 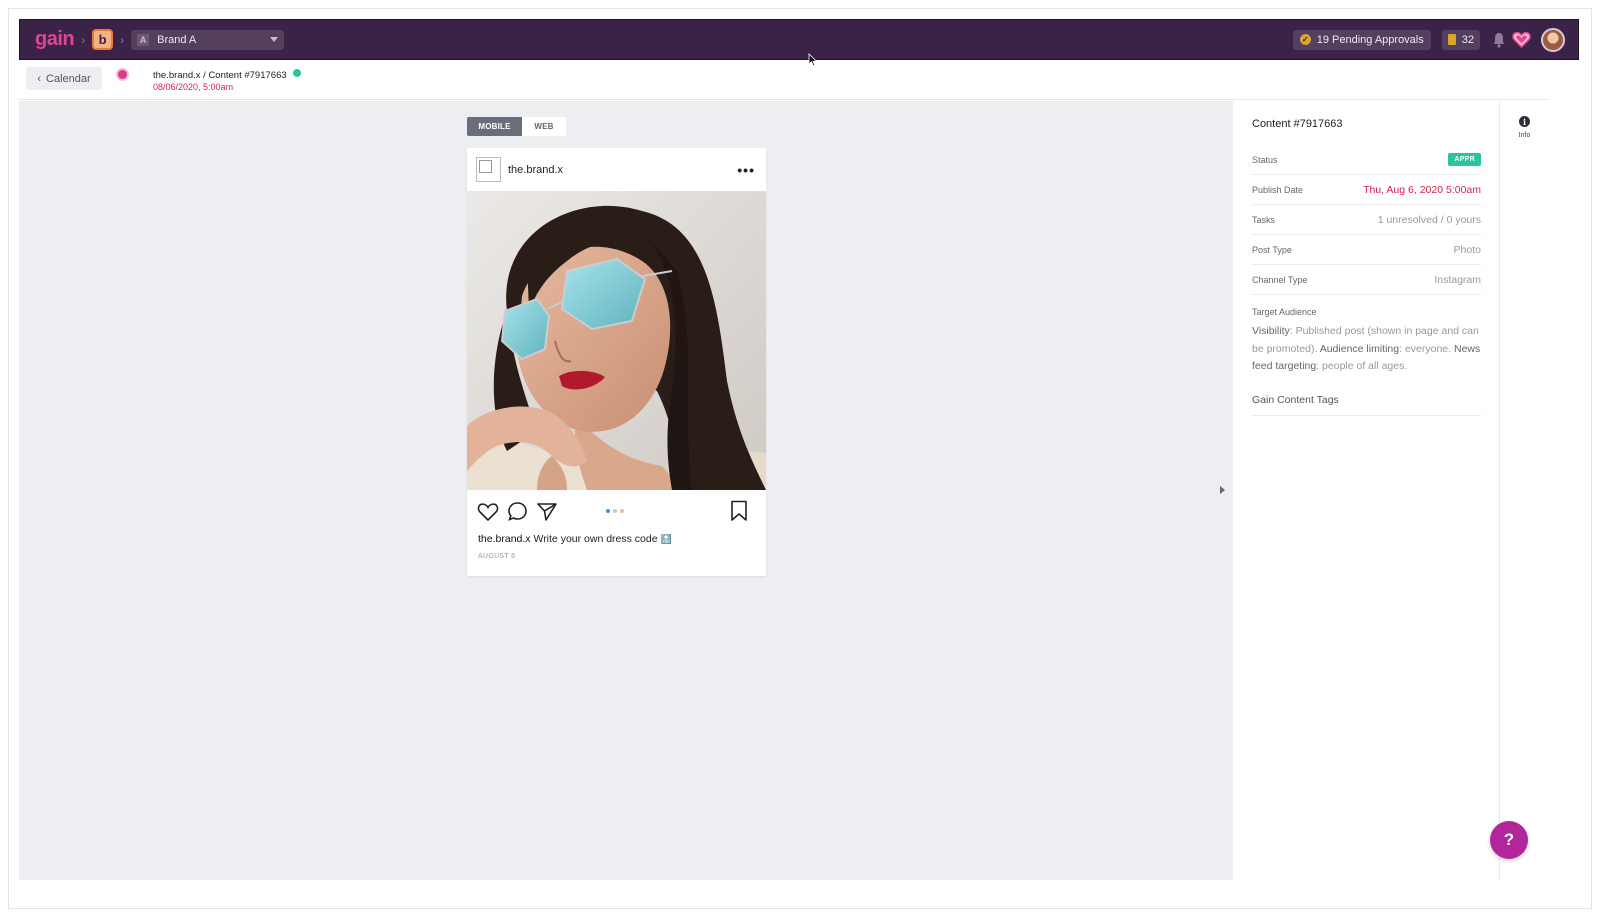 What do you see at coordinates (1509, 840) in the screenshot?
I see `help-button: ?` at bounding box center [1509, 840].